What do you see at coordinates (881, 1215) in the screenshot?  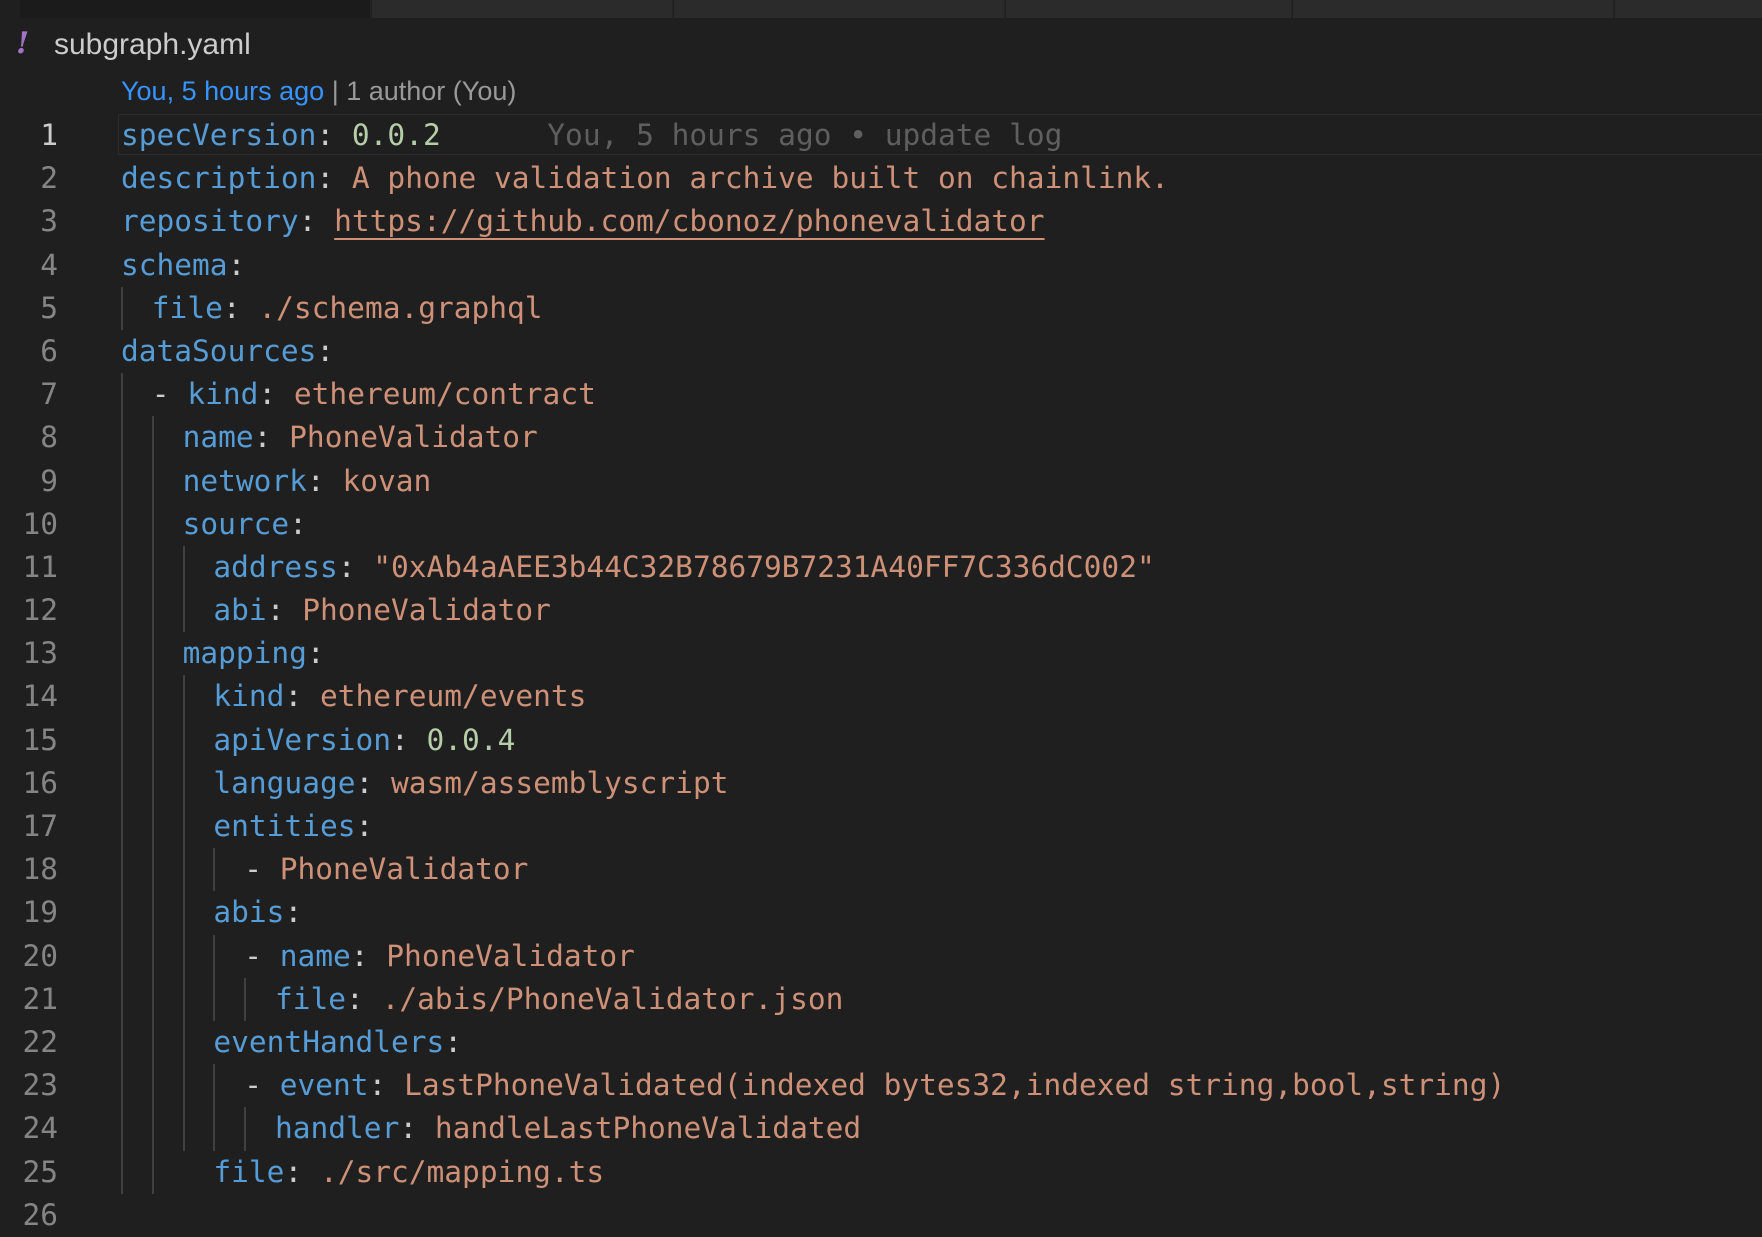 I see `code-line: 26` at bounding box center [881, 1215].